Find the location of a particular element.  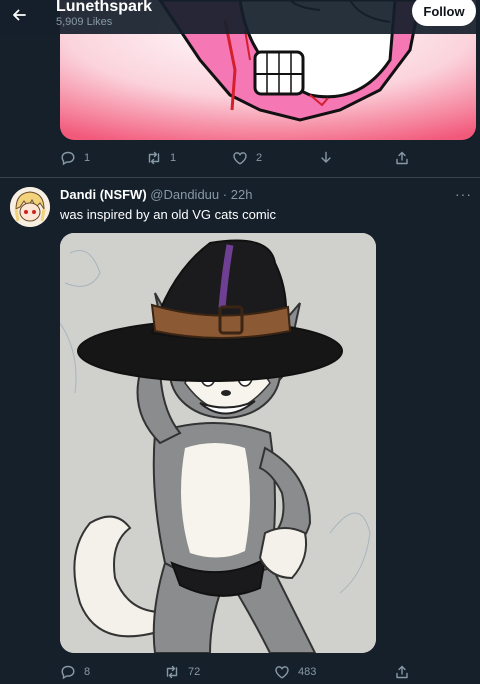

like-button: 2 is located at coordinates (247, 158).